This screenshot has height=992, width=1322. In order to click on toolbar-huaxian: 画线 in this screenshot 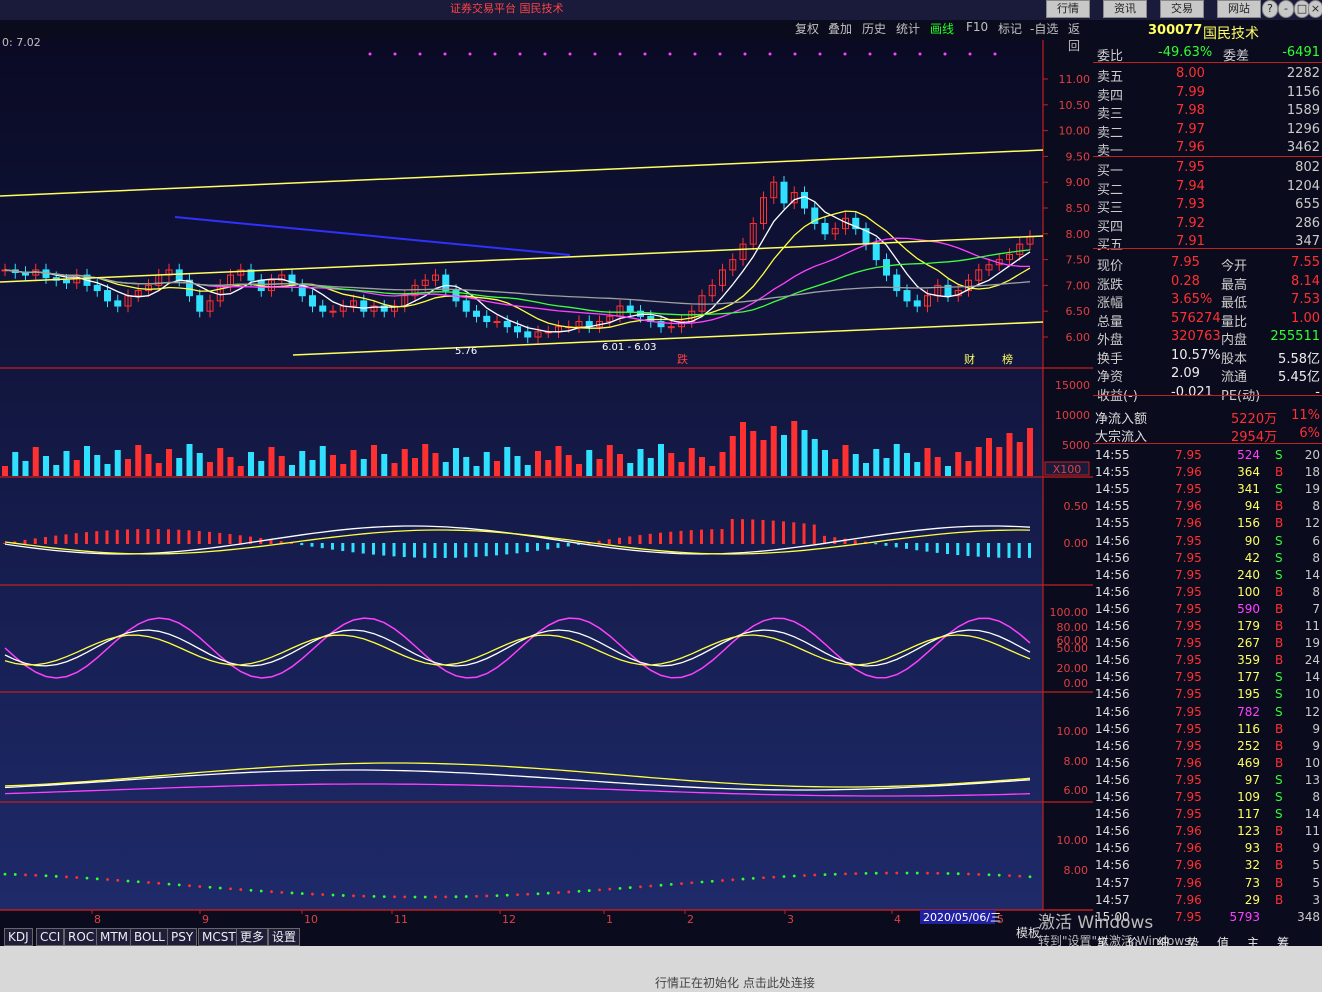, I will do `click(942, 28)`.